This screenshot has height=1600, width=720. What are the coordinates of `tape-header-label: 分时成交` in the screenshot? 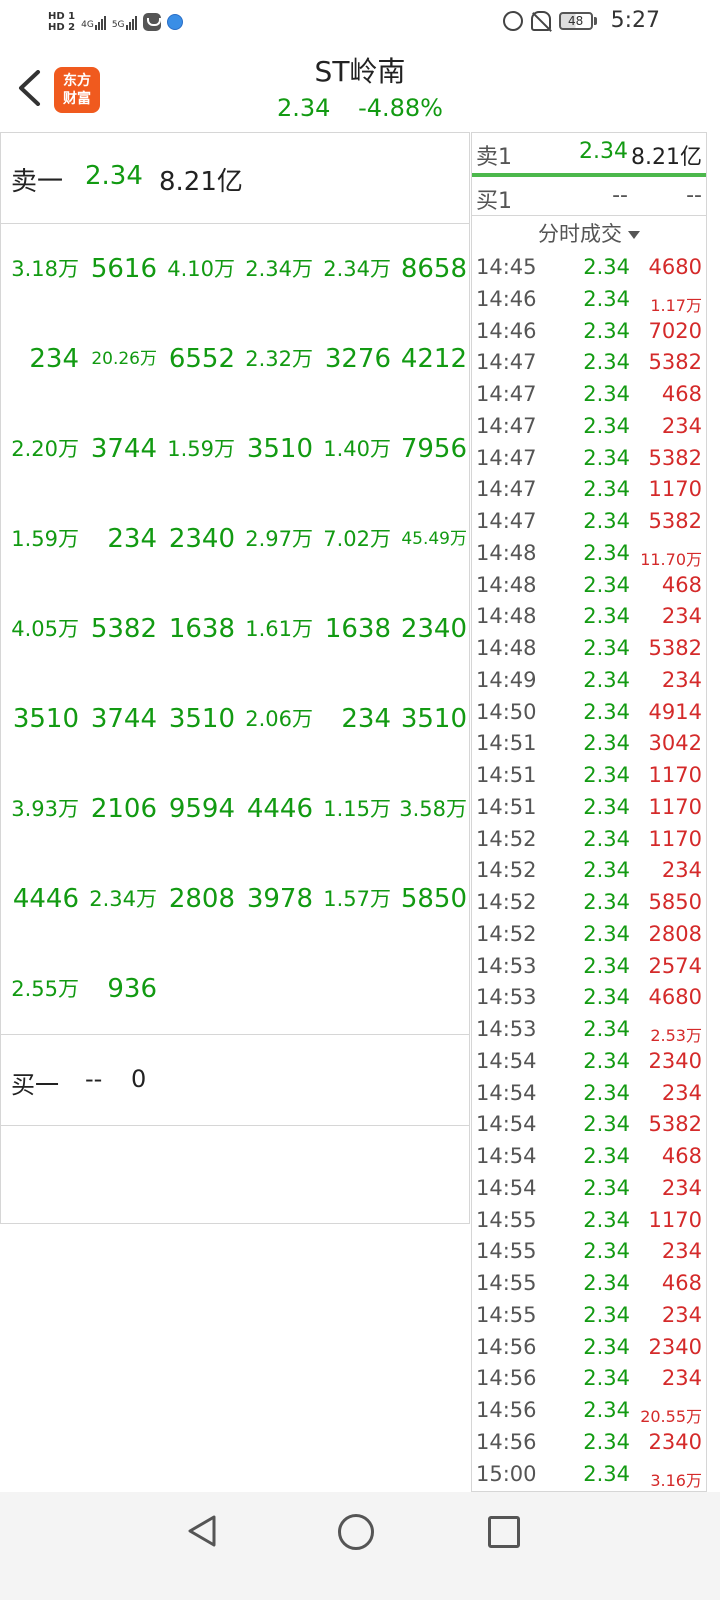 It's located at (580, 234).